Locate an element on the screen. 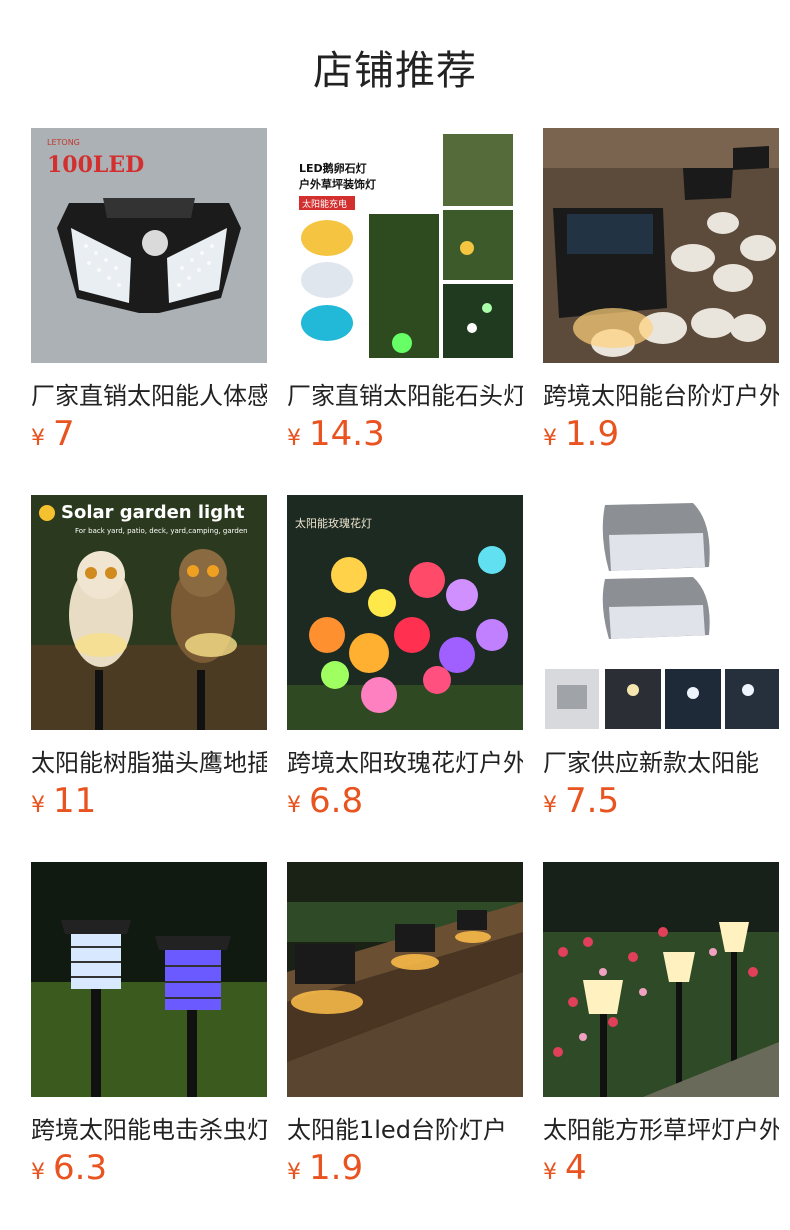  product-name: 厂家直销太阳能人体感应灯 is located at coordinates (149, 393).